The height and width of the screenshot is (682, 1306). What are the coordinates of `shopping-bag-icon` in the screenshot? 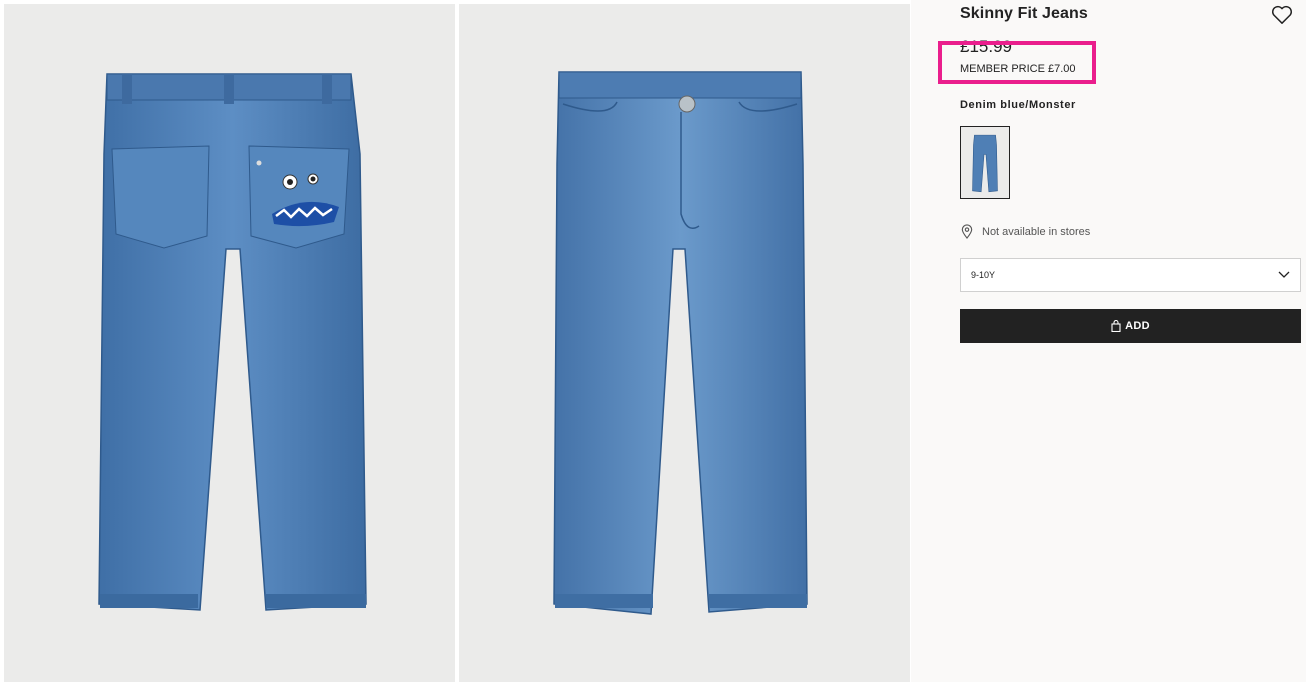 It's located at (1116, 326).